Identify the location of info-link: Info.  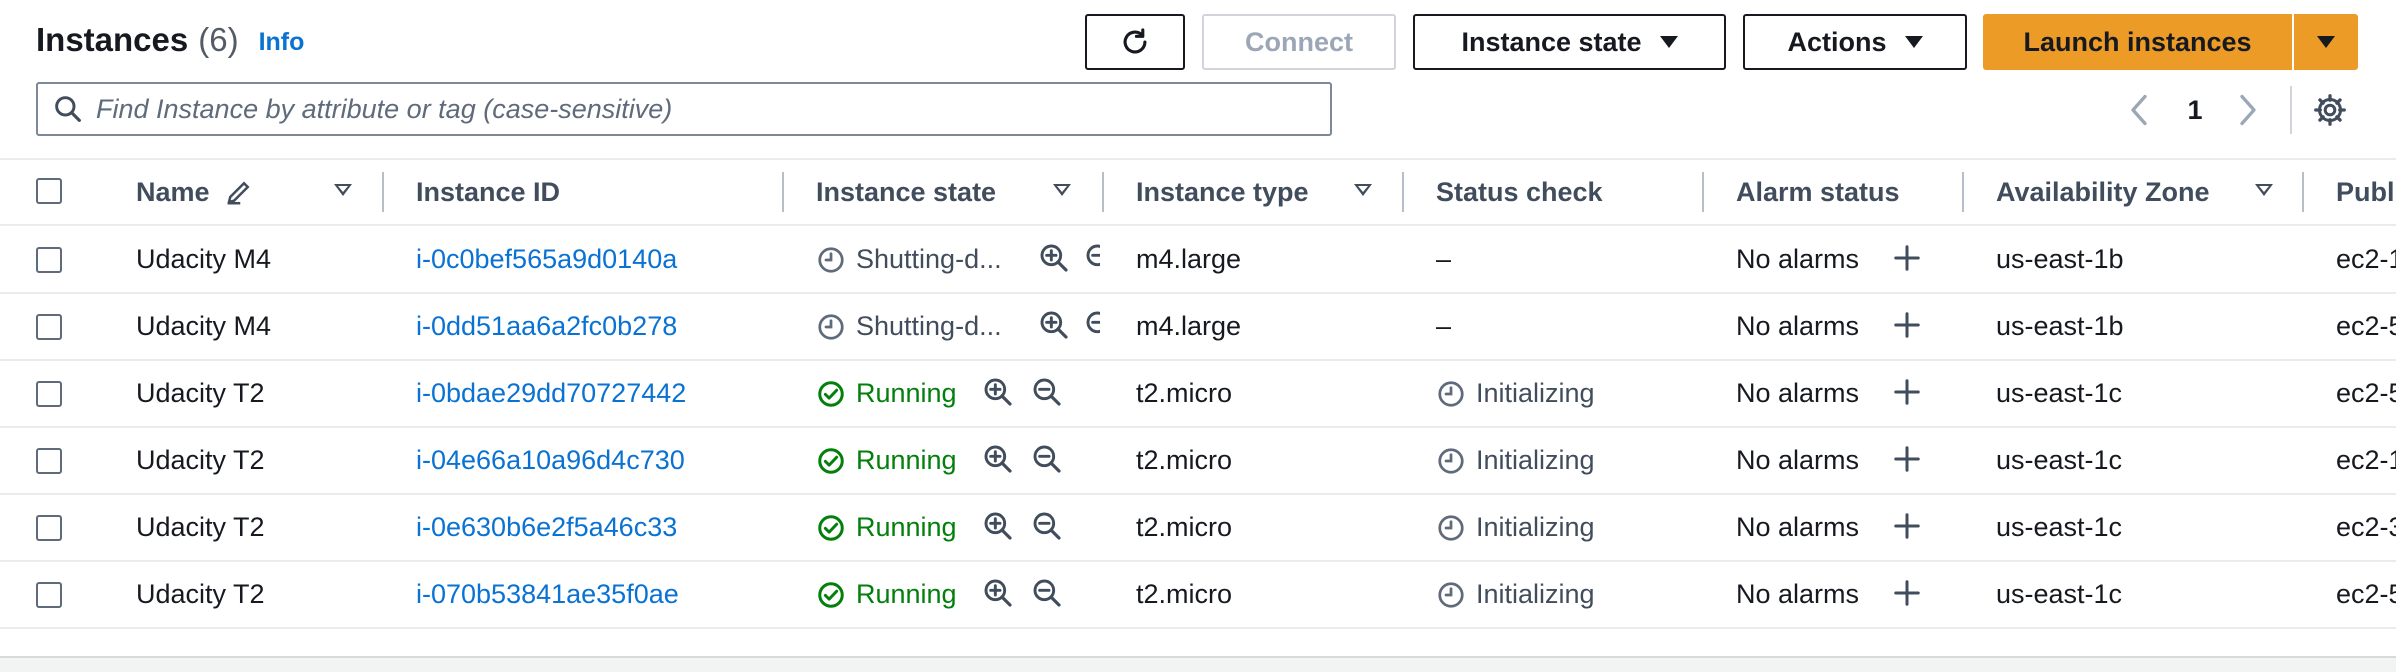
(282, 42).